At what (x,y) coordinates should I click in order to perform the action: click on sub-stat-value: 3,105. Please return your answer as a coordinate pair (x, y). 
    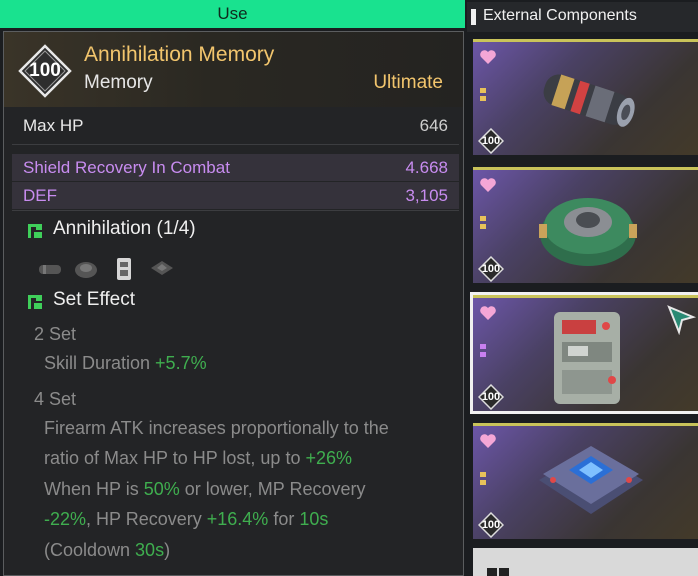
    Looking at the image, I should click on (426, 195).